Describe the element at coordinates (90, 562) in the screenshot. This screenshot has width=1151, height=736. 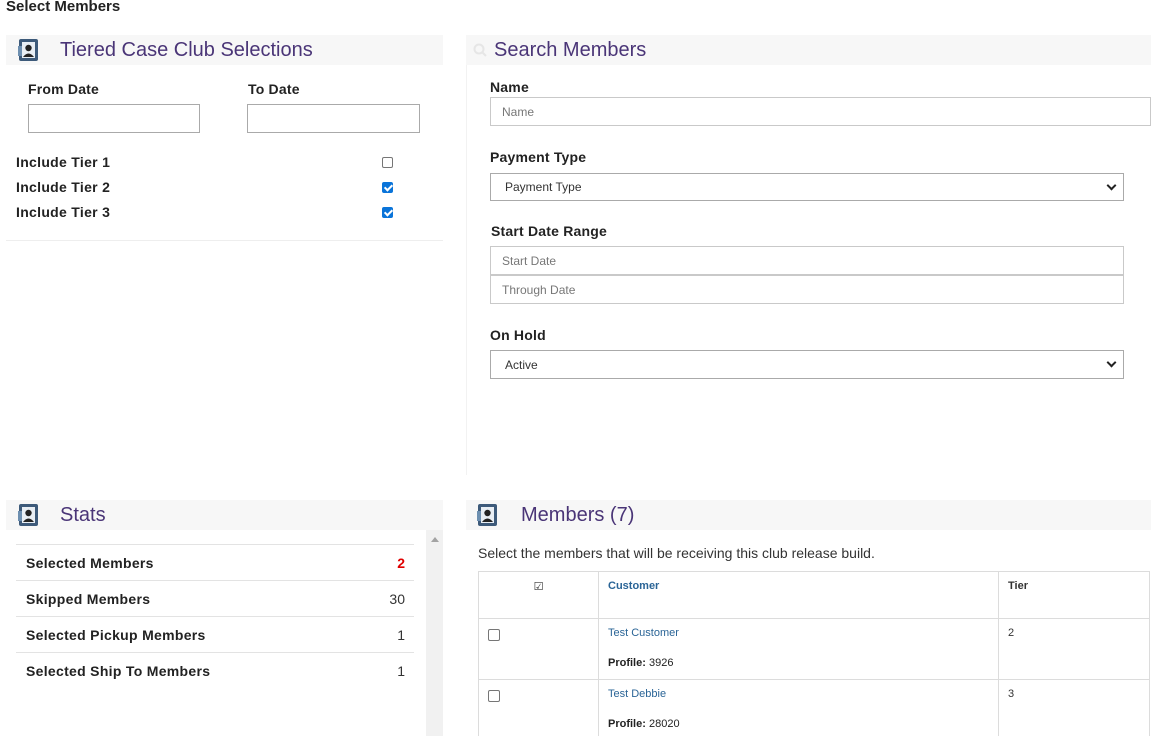
I see `stat-label: Selected Members` at that location.